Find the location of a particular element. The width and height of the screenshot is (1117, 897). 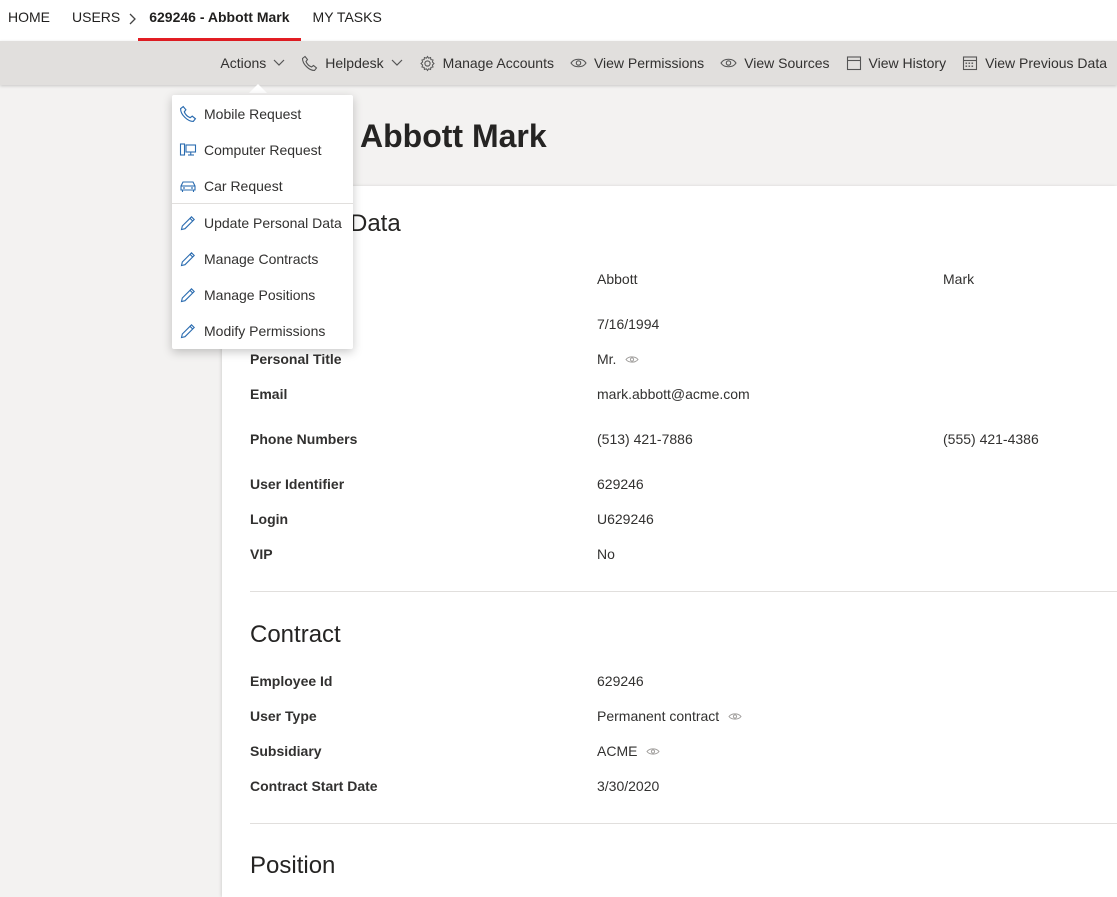

user-type-label: User Type is located at coordinates (283, 716).